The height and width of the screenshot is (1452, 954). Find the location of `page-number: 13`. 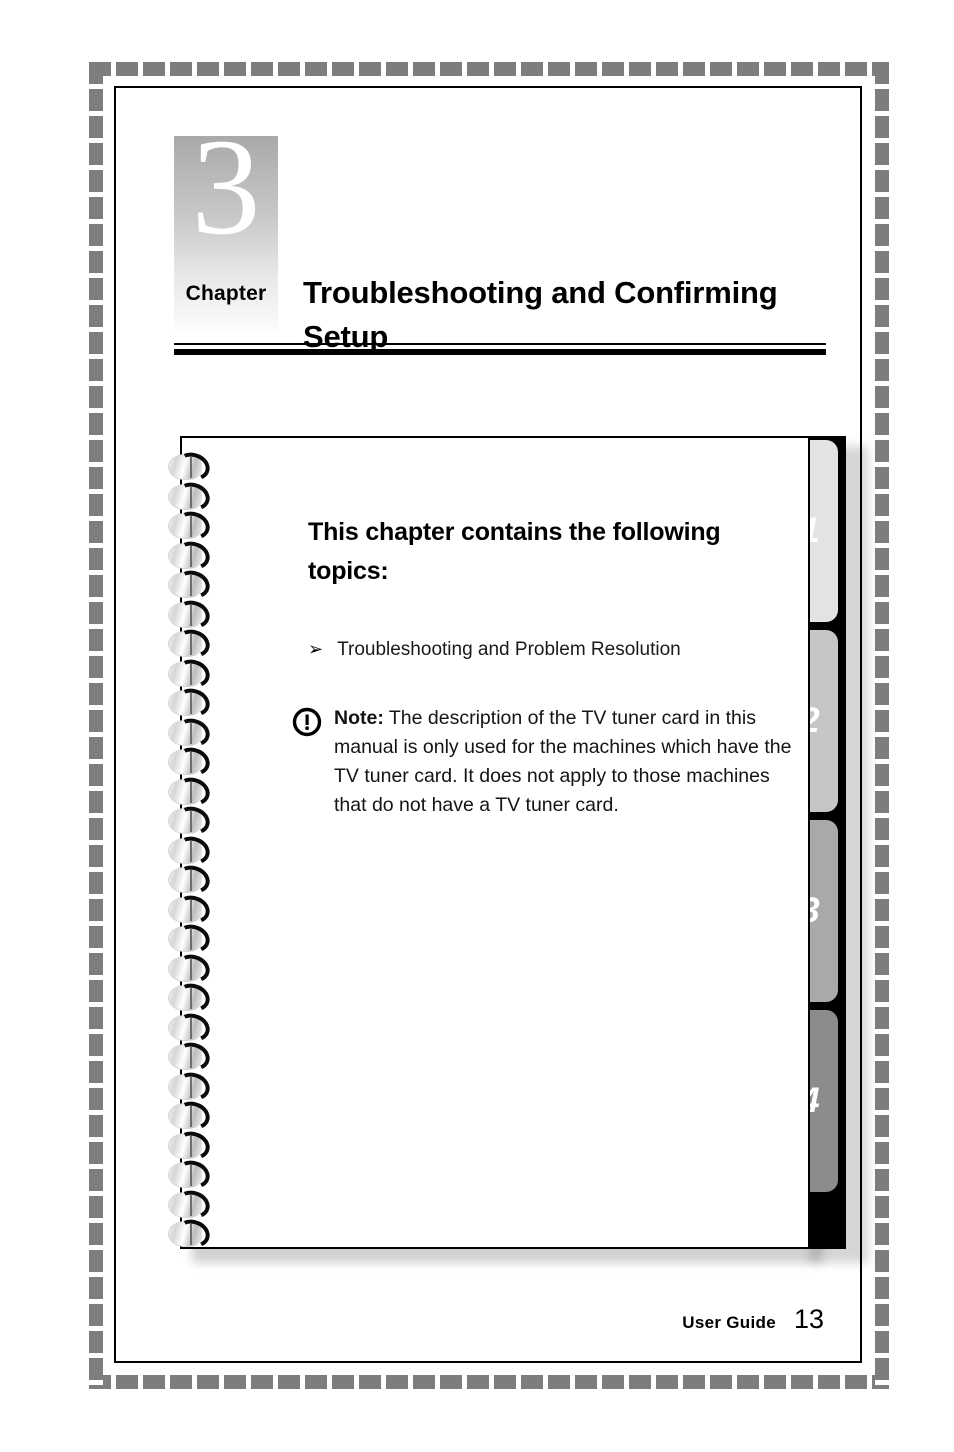

page-number: 13 is located at coordinates (808, 1319).